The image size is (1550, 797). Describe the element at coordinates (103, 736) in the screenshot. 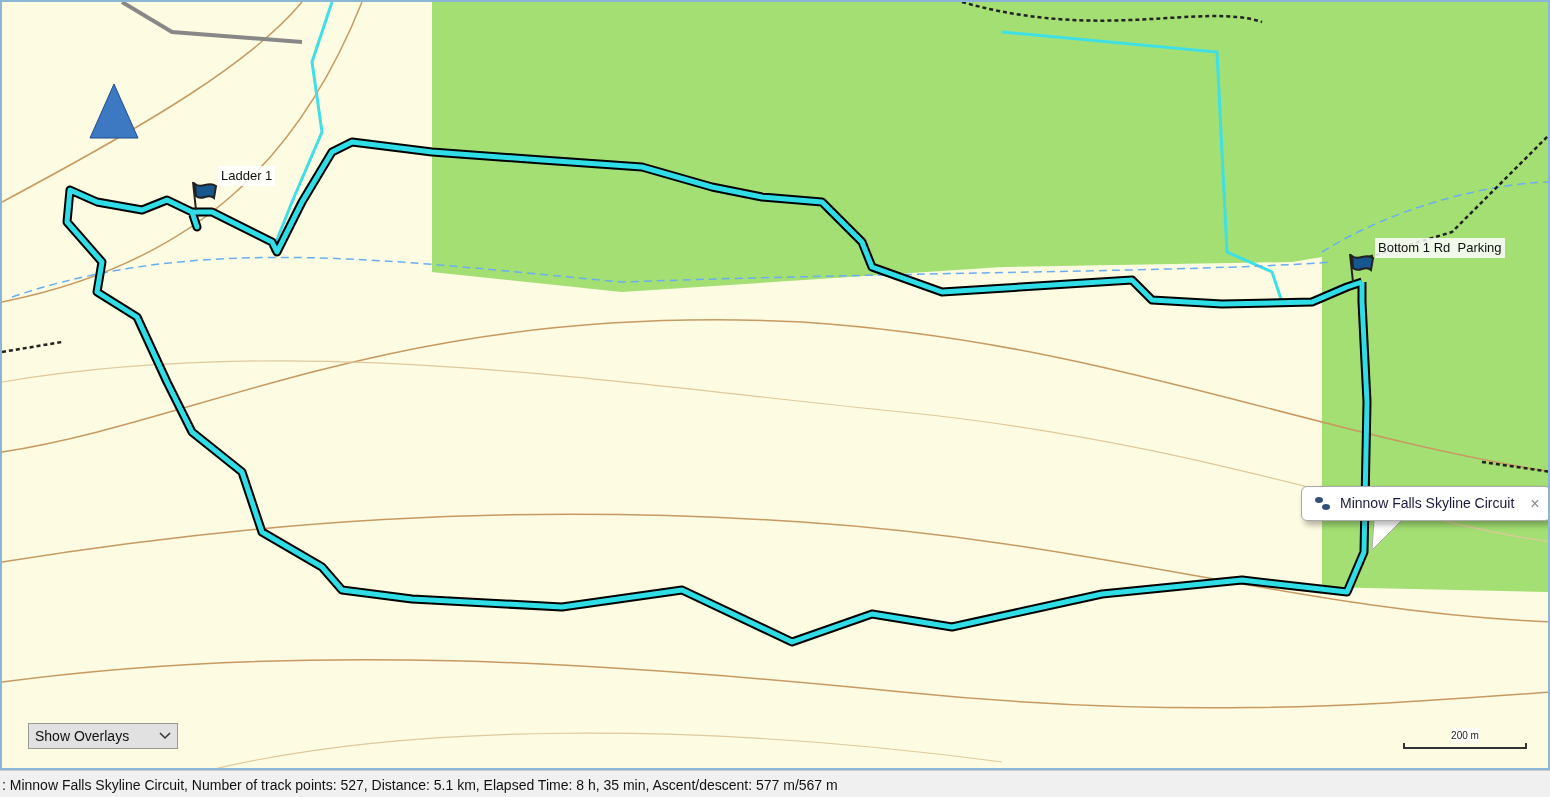

I see `overlay-dropdown: Show Overlays` at that location.